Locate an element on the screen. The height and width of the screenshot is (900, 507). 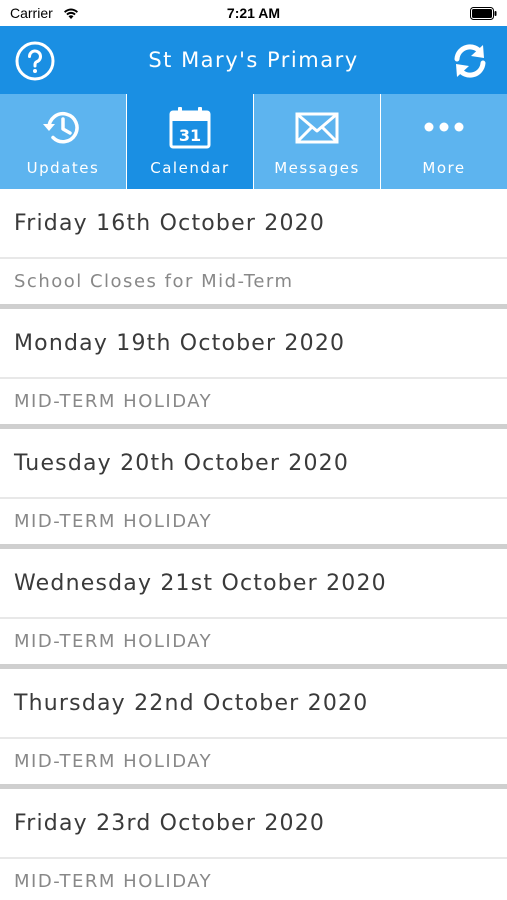
event-date-header: Friday 23rd October 2020 is located at coordinates (253, 824).